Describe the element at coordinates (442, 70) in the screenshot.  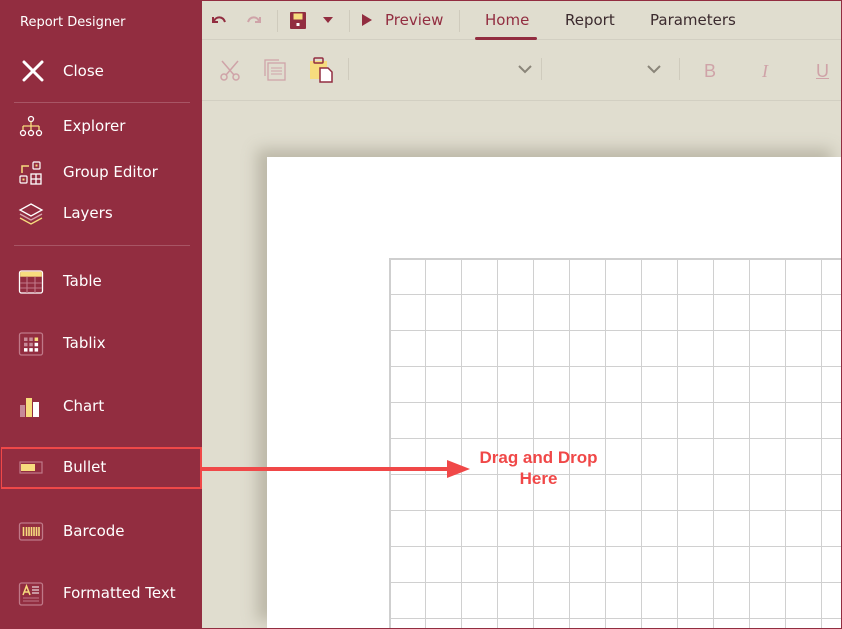
I see `font-family-dropdown` at that location.